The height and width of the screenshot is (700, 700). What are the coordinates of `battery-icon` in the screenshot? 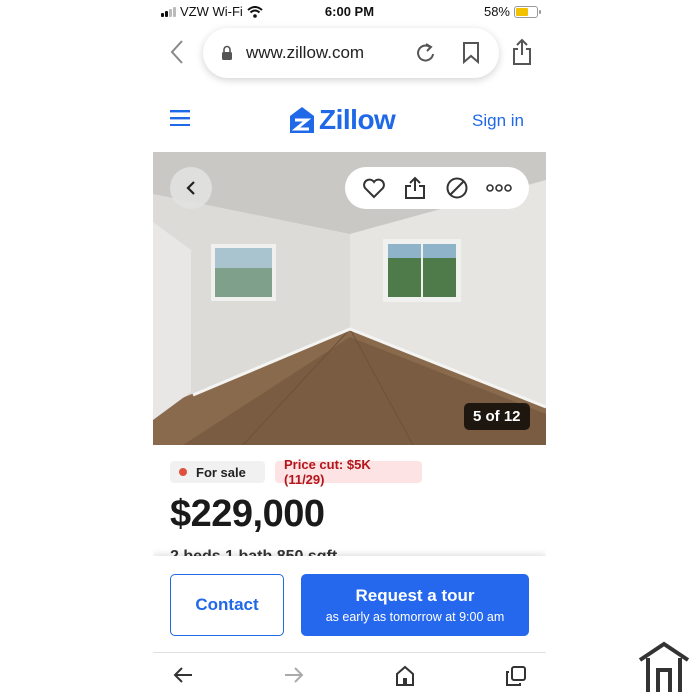 It's located at (527, 11).